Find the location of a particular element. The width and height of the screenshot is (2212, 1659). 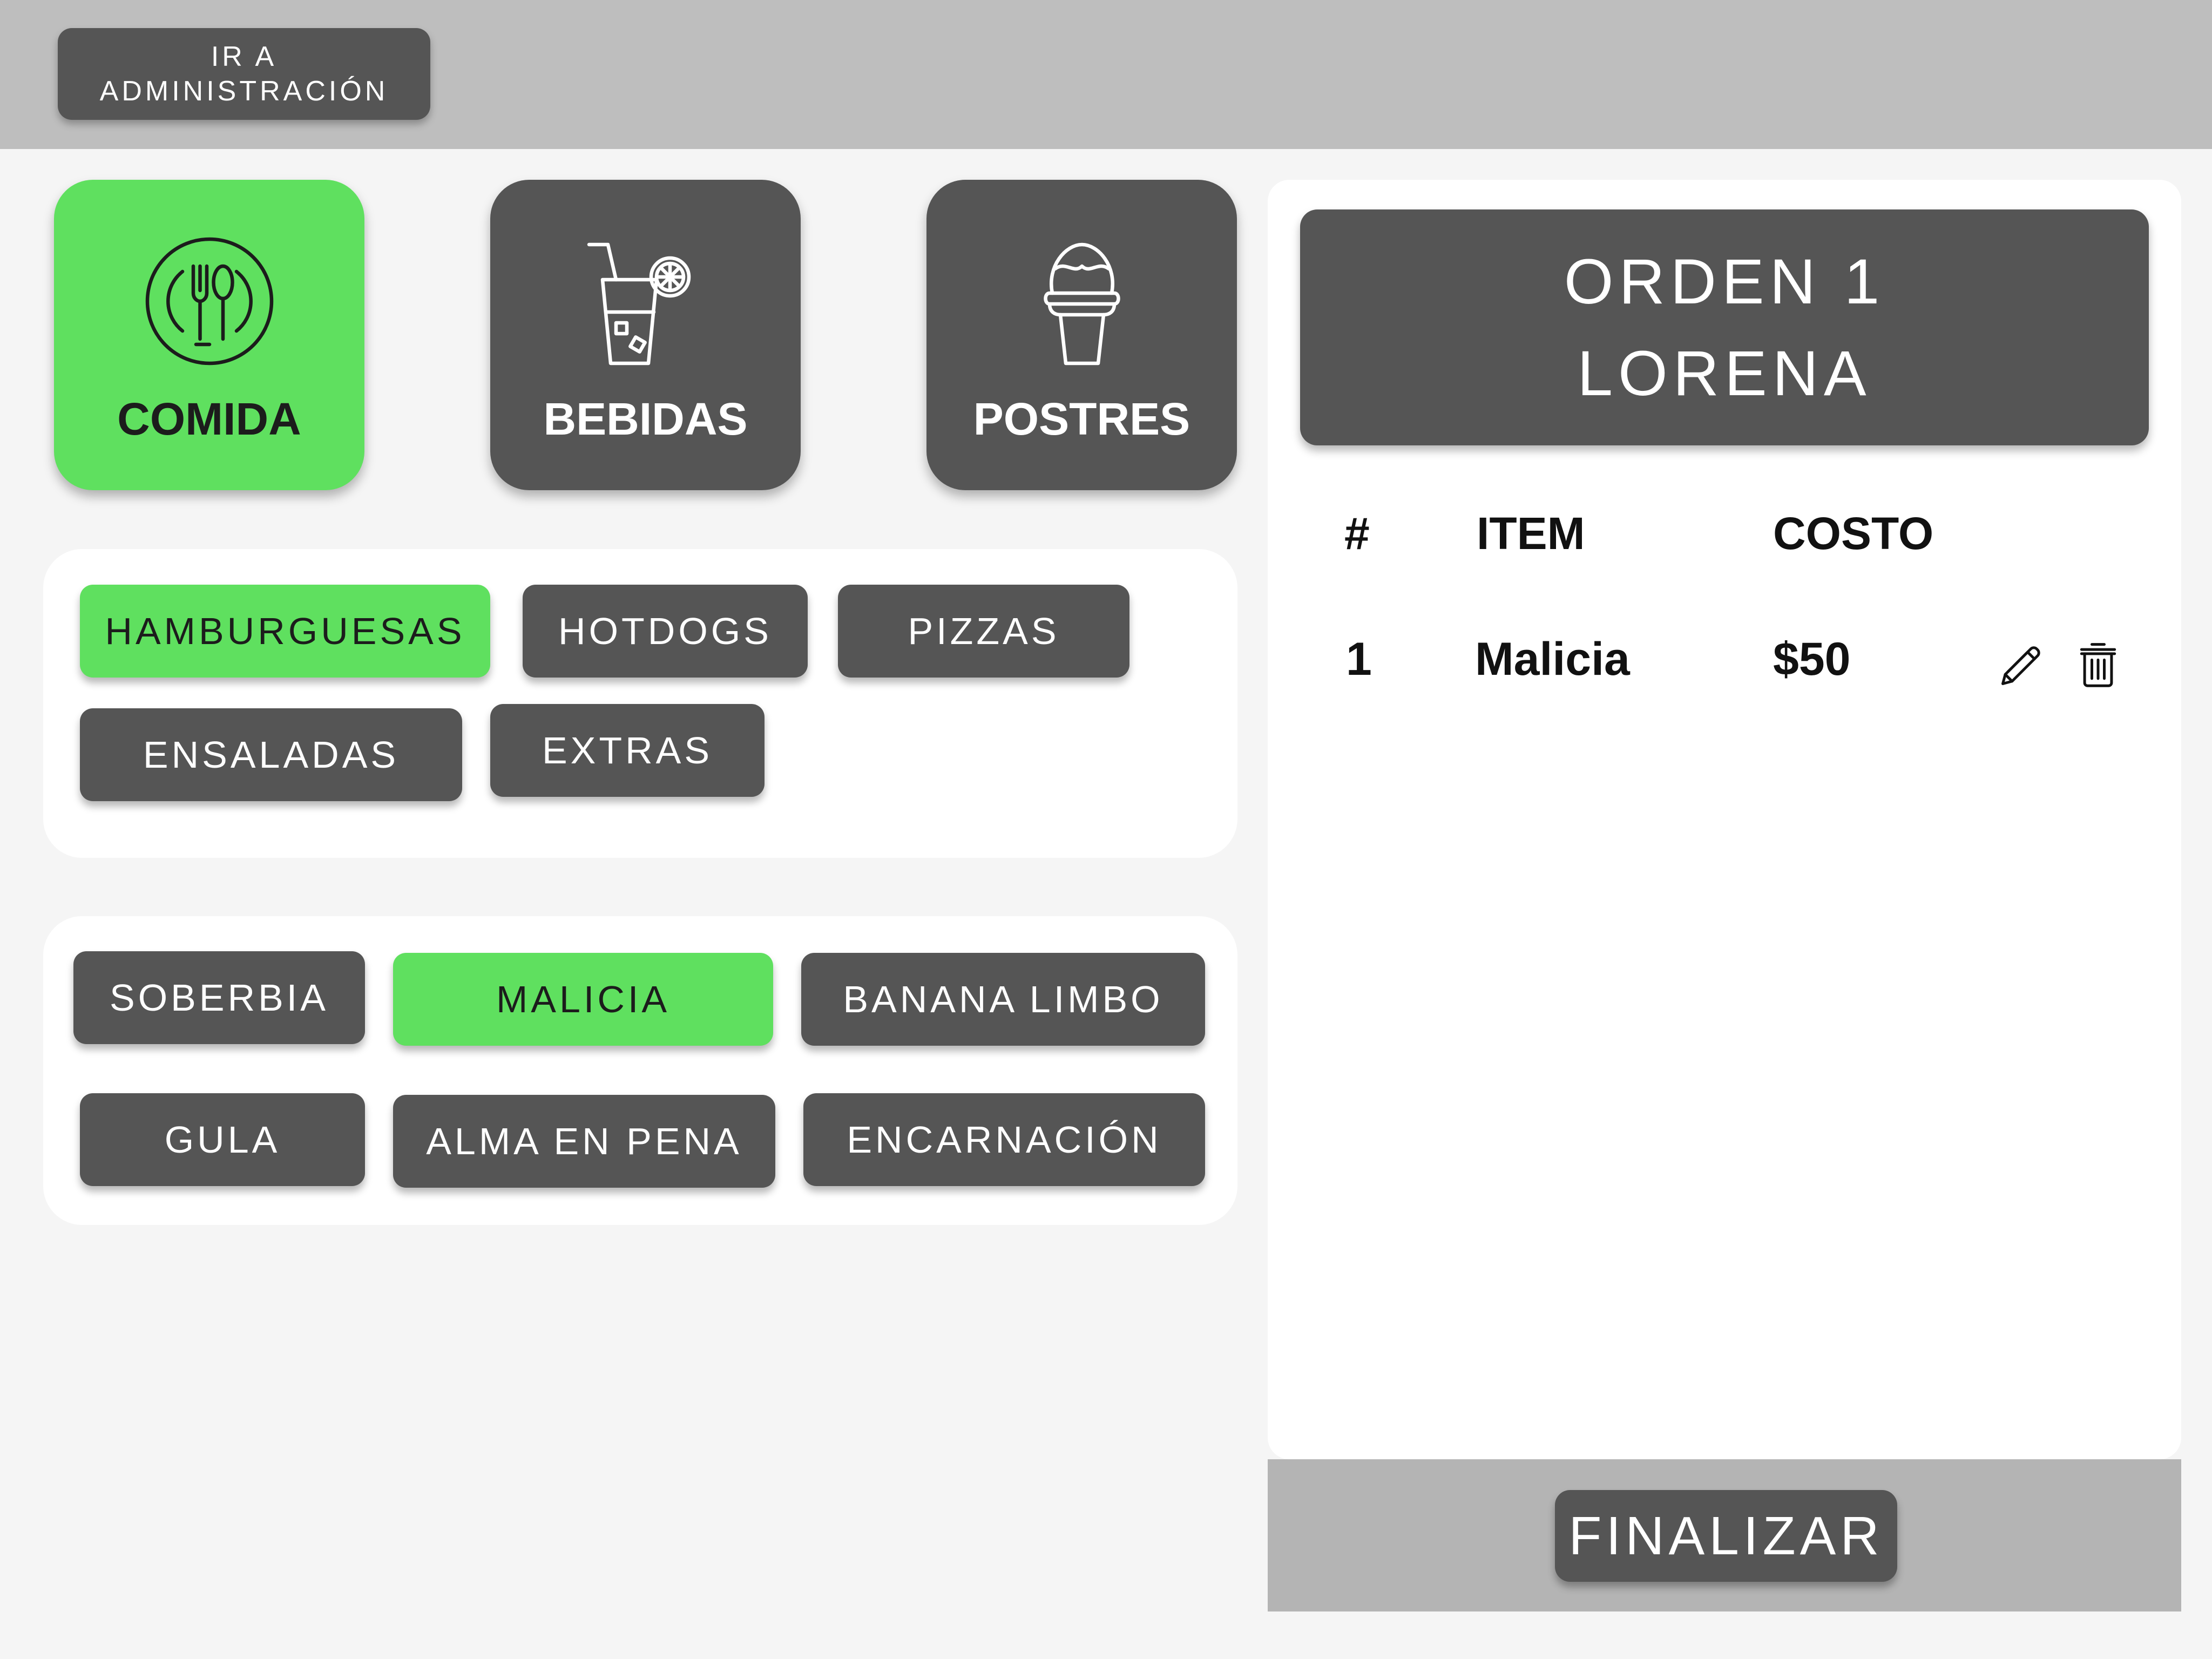

order-row-cost: $50 is located at coordinates (1812, 659).